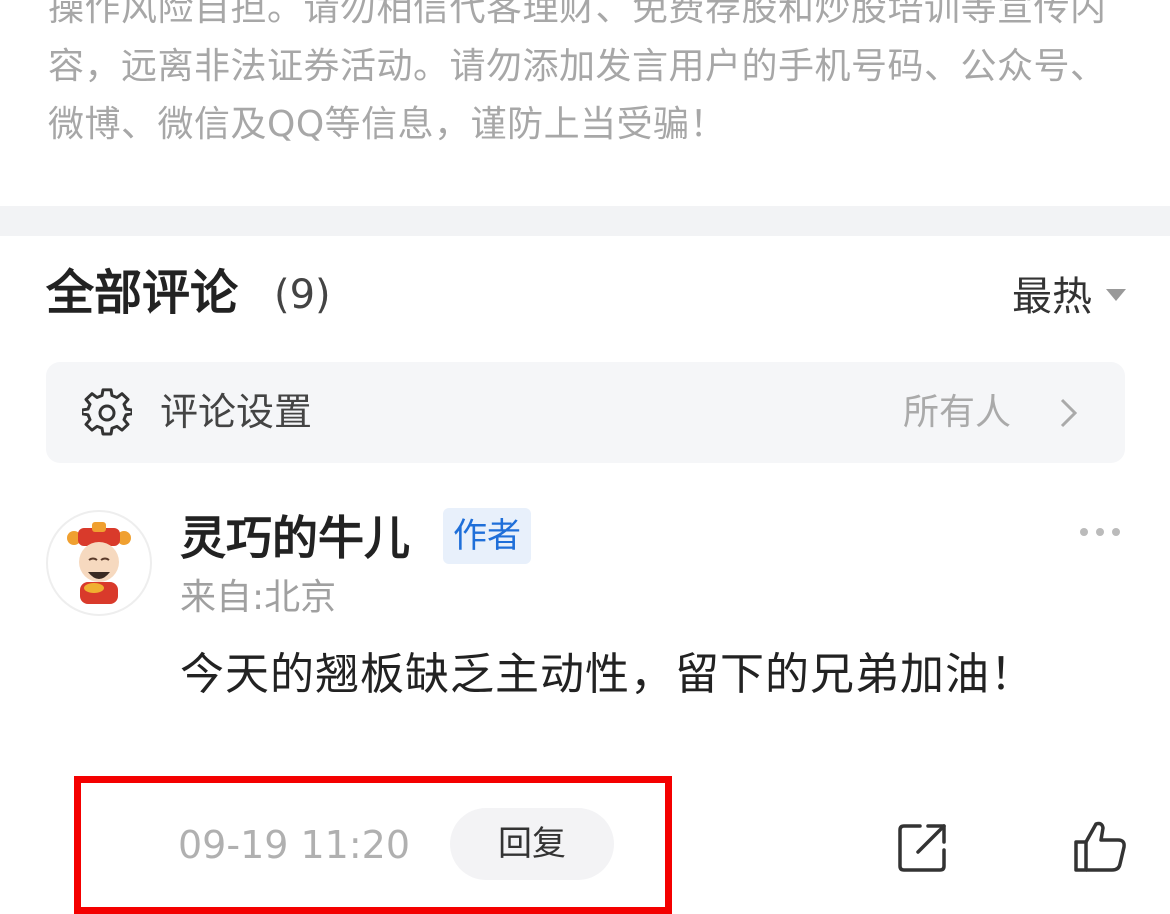 The height and width of the screenshot is (914, 1170). I want to click on comment-text: 今天的翘板缺乏主动性，留下的兄弟加油！, so click(607, 674).